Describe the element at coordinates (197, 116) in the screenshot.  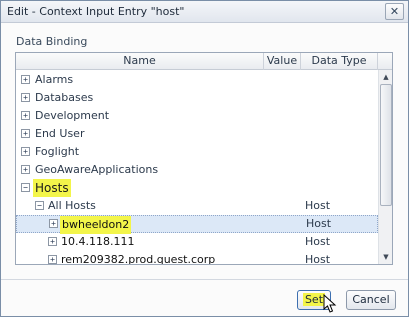
I see `table-row: + Development` at that location.